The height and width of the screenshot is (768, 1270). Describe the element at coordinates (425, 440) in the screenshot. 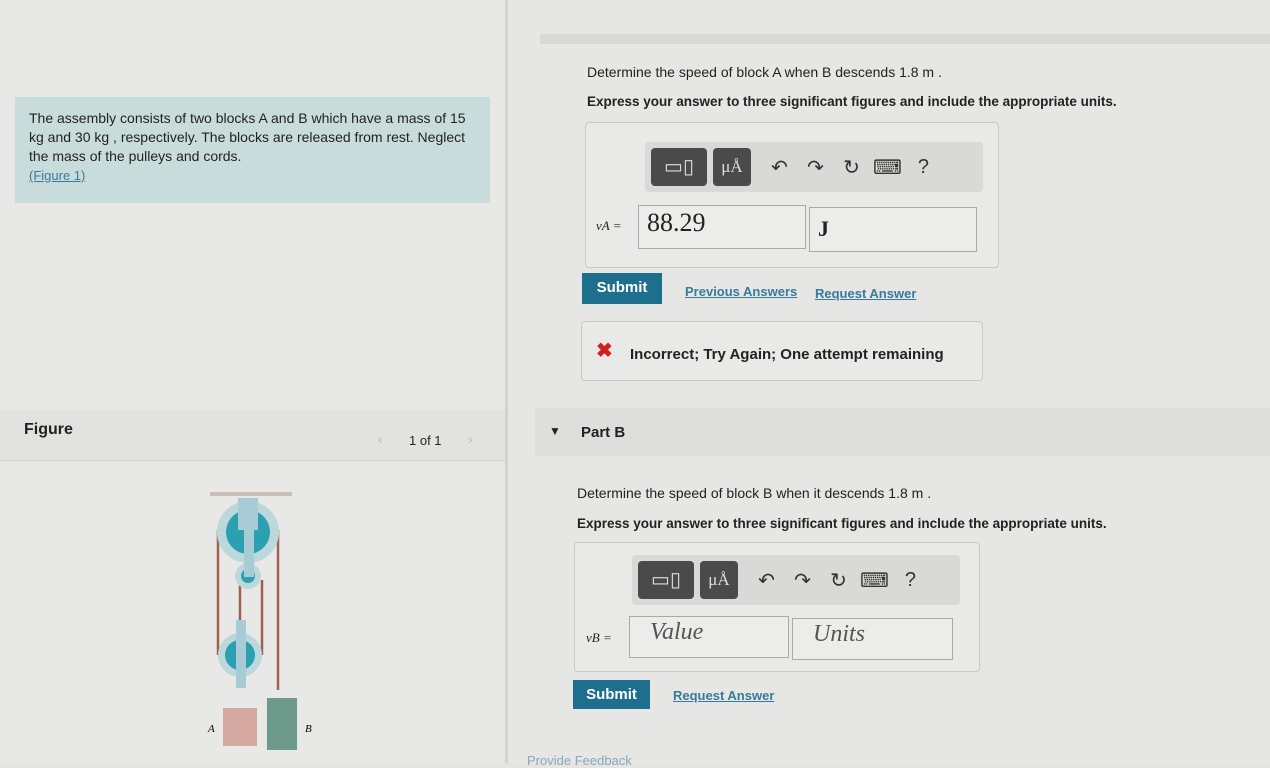

I see `figure-pager: 1 of 1` at that location.